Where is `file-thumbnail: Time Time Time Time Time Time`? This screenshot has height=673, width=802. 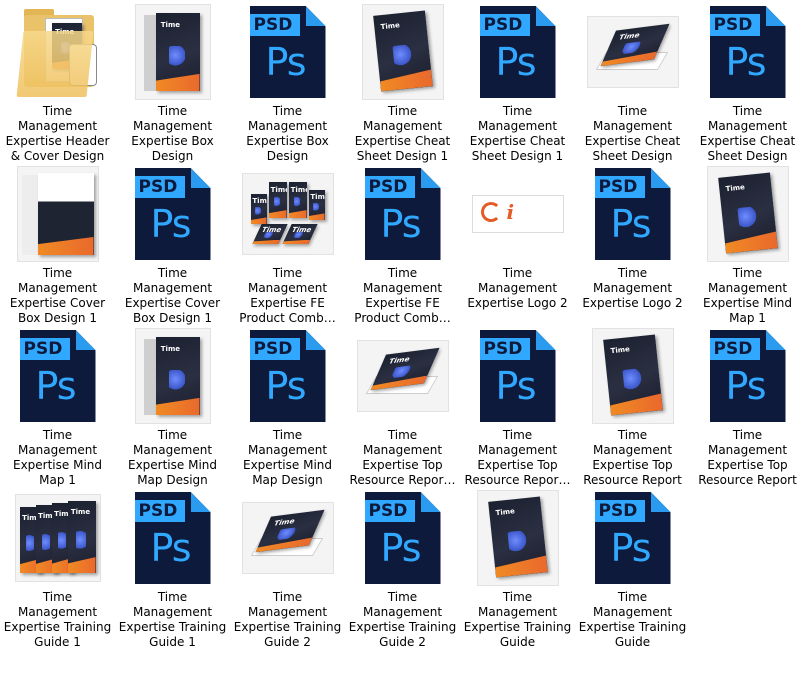
file-thumbnail: Time Time Time Time Time Time is located at coordinates (288, 214).